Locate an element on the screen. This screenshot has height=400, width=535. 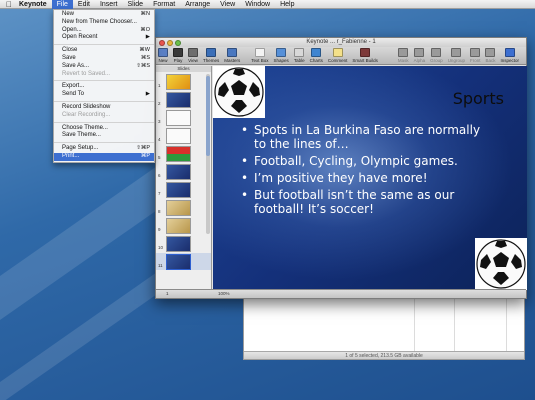
file-menu-item: Record Slideshow is located at coordinates (104, 108).